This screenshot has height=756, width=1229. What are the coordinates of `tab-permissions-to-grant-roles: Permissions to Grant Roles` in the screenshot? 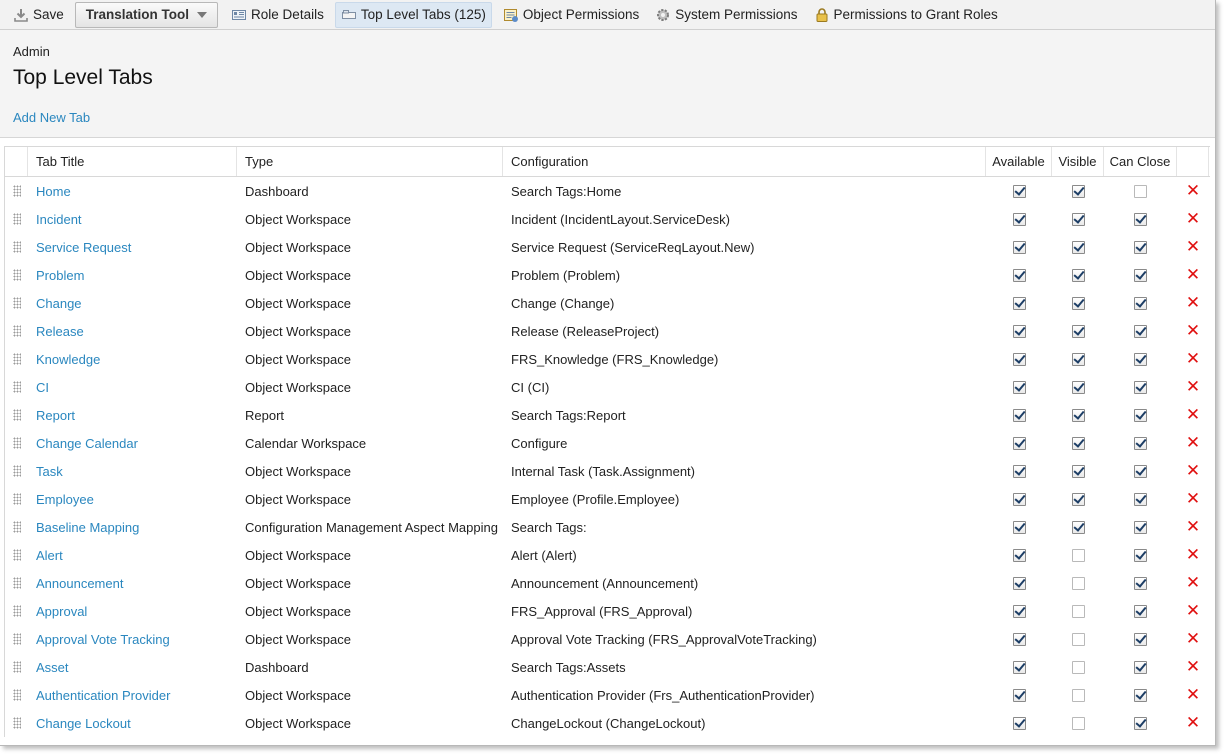 It's located at (906, 15).